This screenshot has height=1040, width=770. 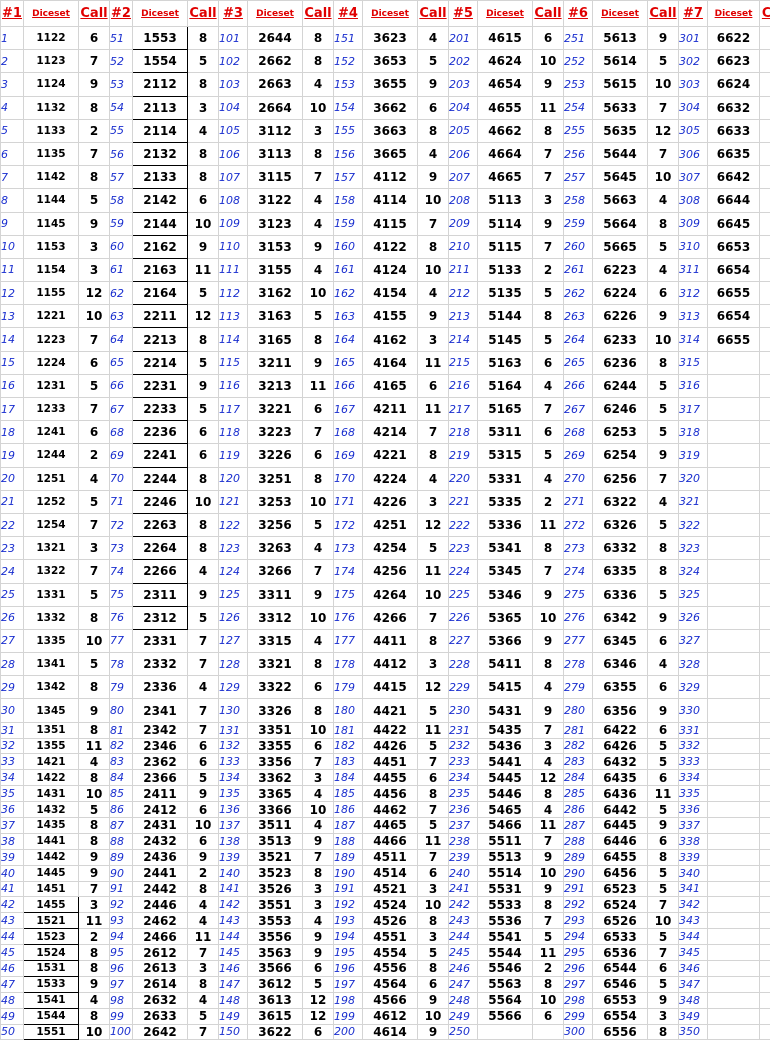 What do you see at coordinates (578, 223) in the screenshot?
I see `row-index-cell: 259` at bounding box center [578, 223].